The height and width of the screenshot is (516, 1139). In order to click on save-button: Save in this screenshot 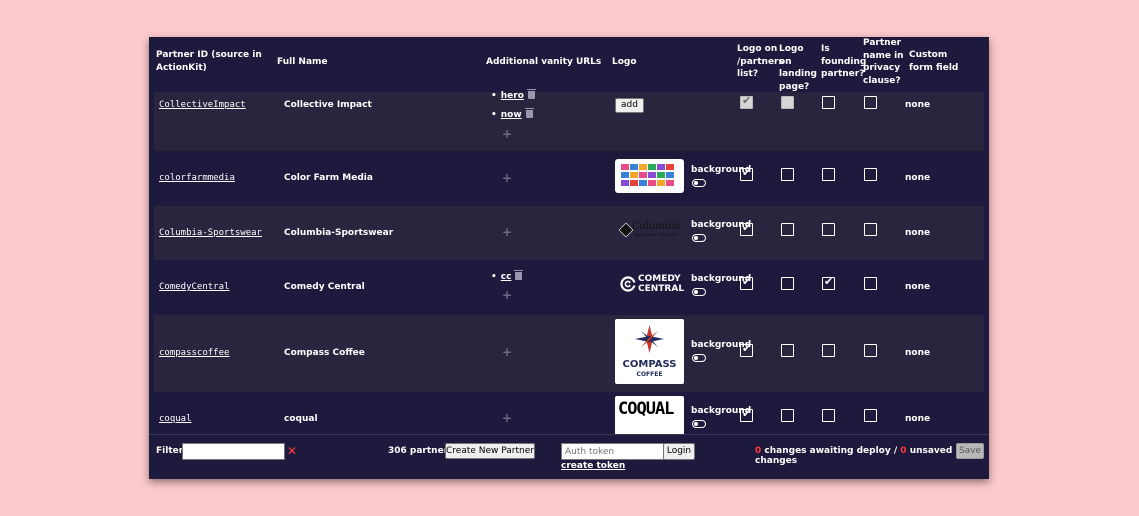, I will do `click(970, 451)`.